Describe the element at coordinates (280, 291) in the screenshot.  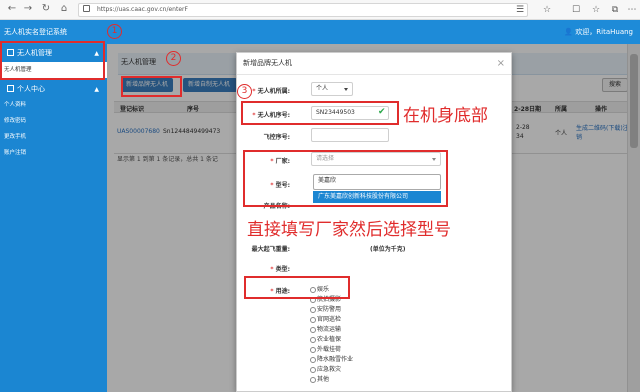
I see `use-label: * 用途:` at that location.